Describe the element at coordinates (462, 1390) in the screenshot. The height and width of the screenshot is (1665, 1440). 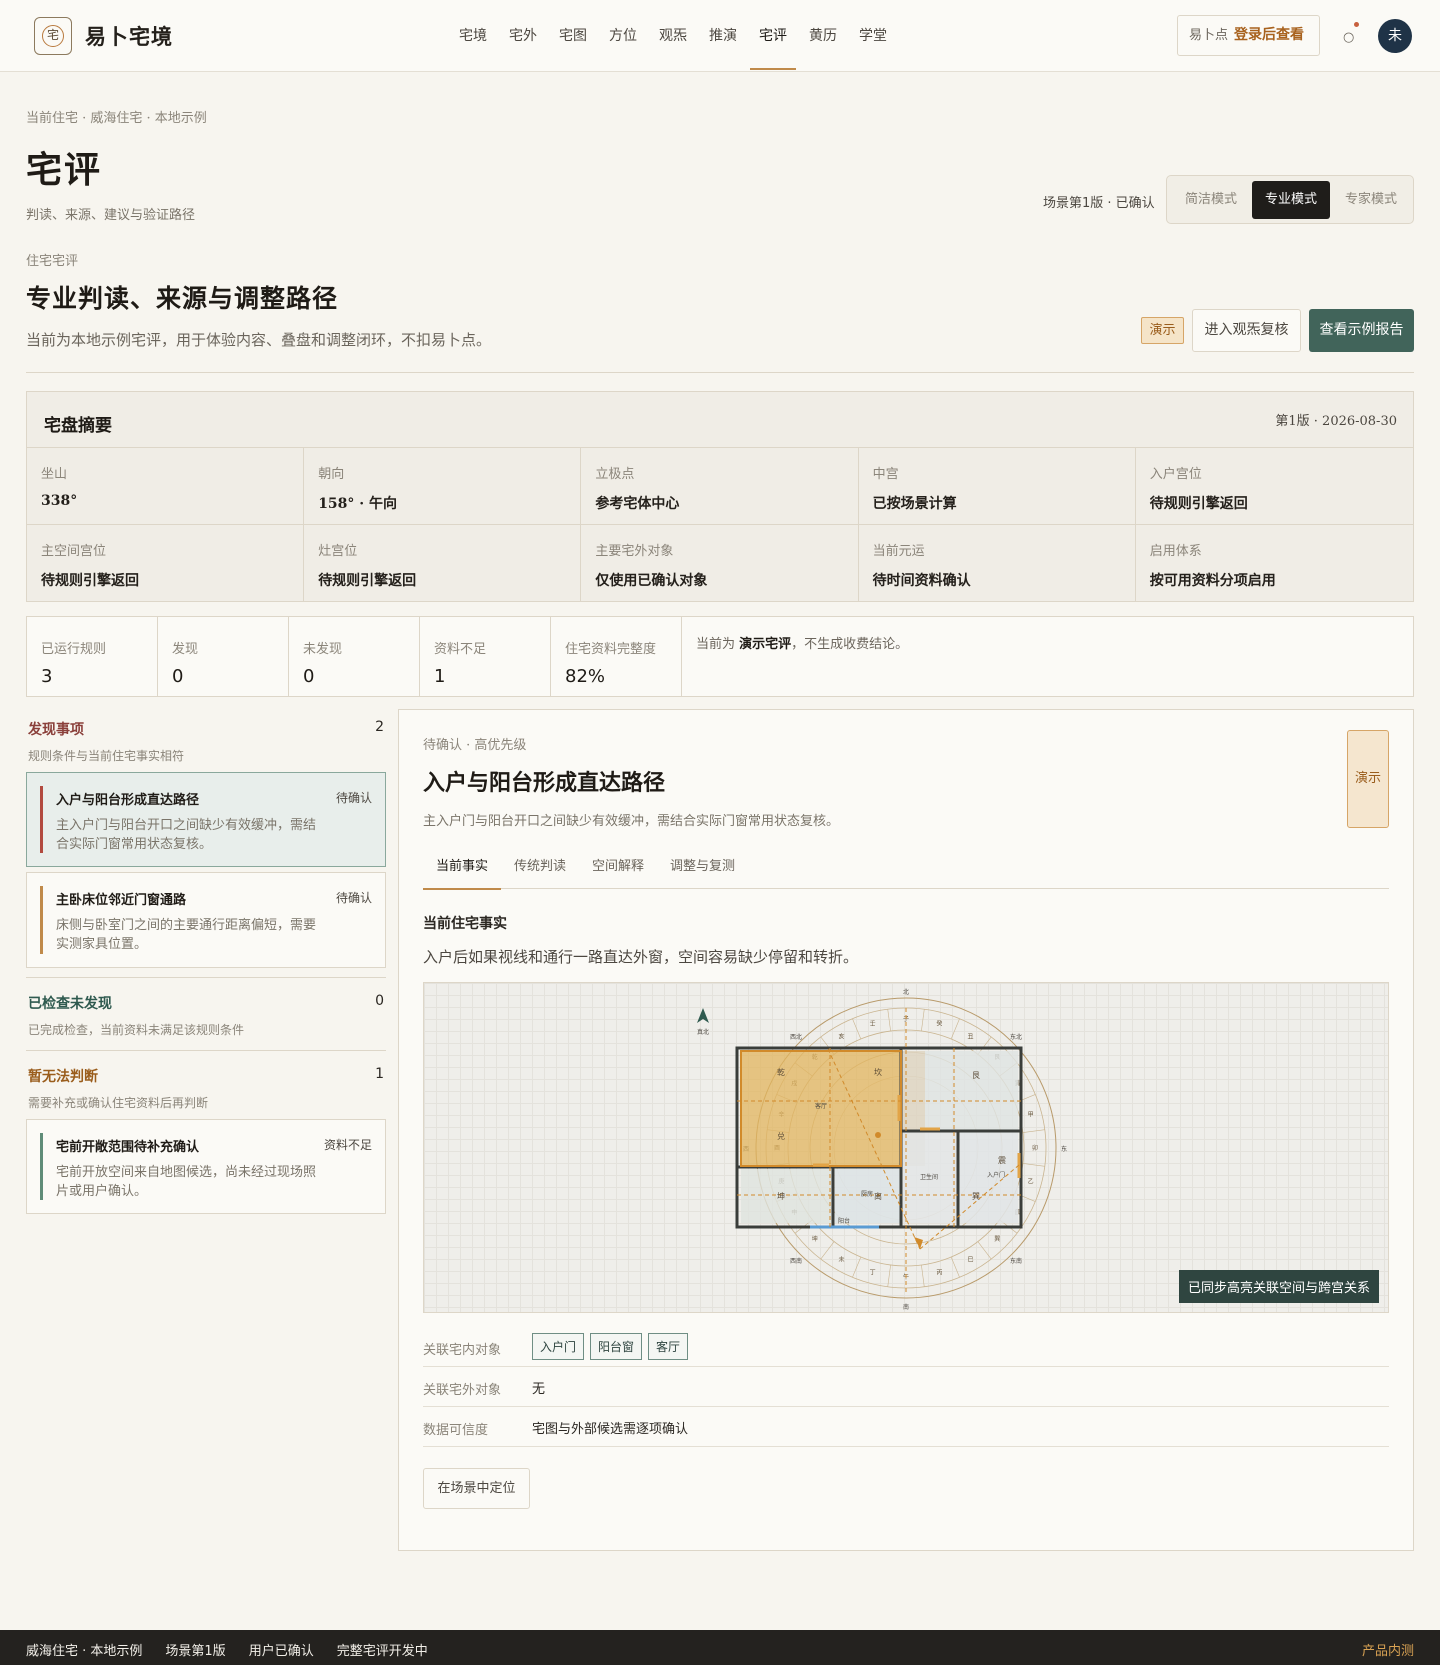
I see `relation-label: 关联宅外对象` at that location.